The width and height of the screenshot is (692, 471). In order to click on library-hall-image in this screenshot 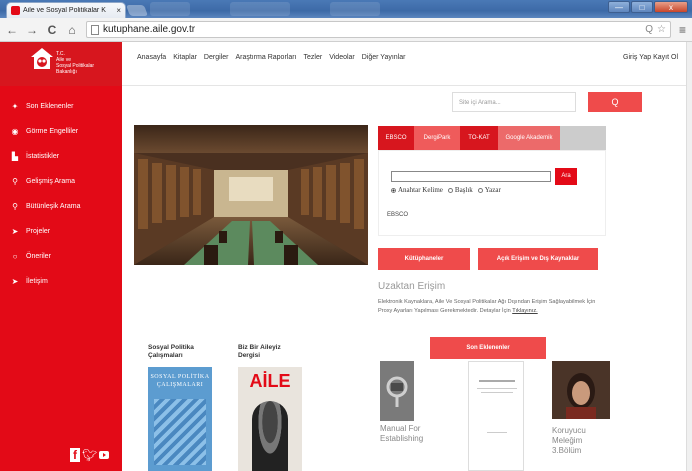, I will do `click(251, 195)`.